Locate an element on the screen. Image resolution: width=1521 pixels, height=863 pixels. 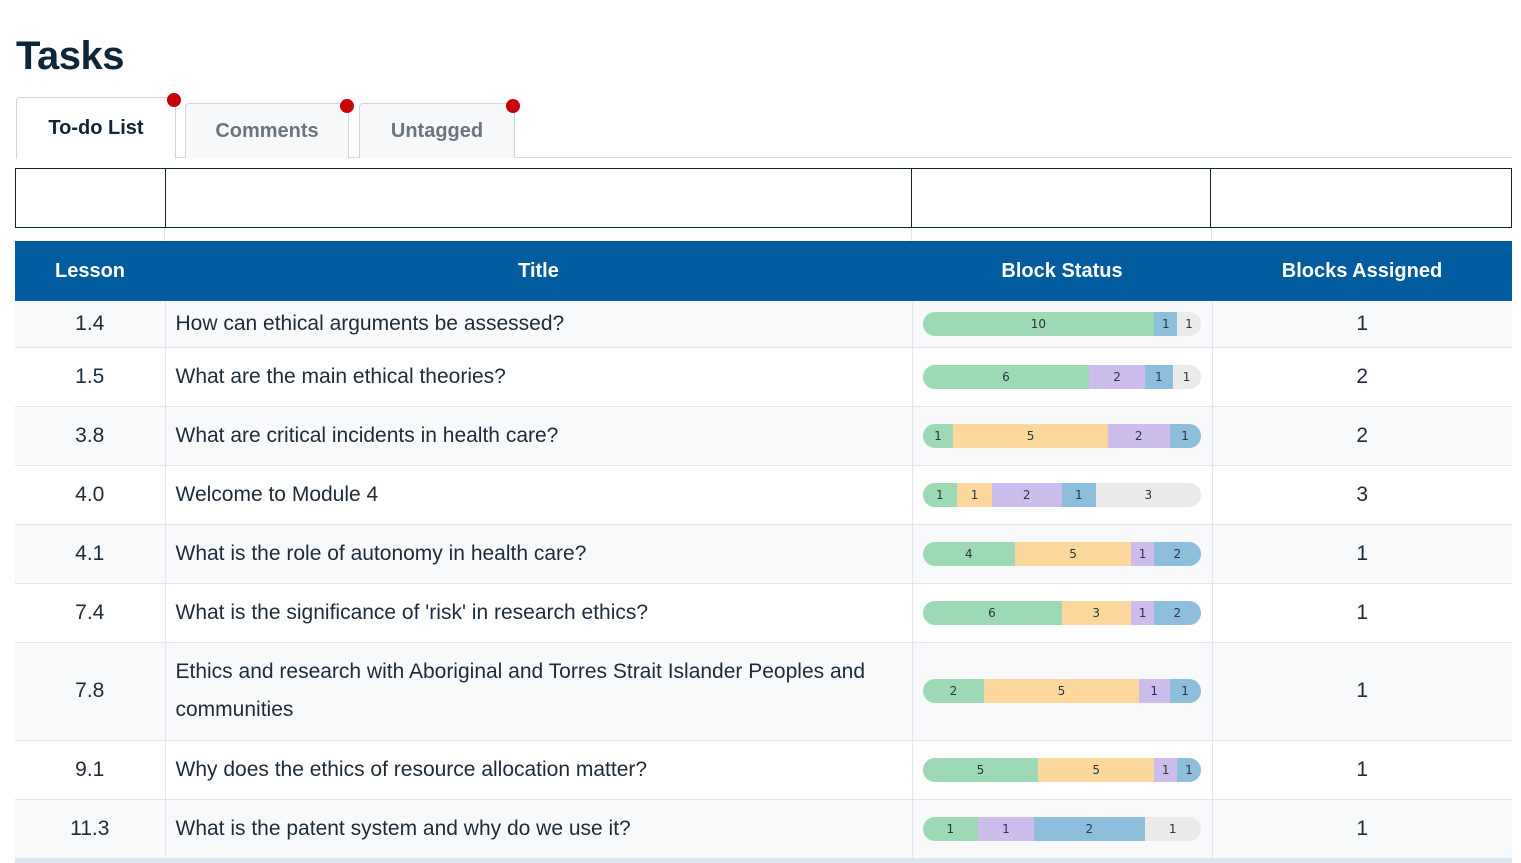
lesson-cell: 11.3 is located at coordinates (90, 829).